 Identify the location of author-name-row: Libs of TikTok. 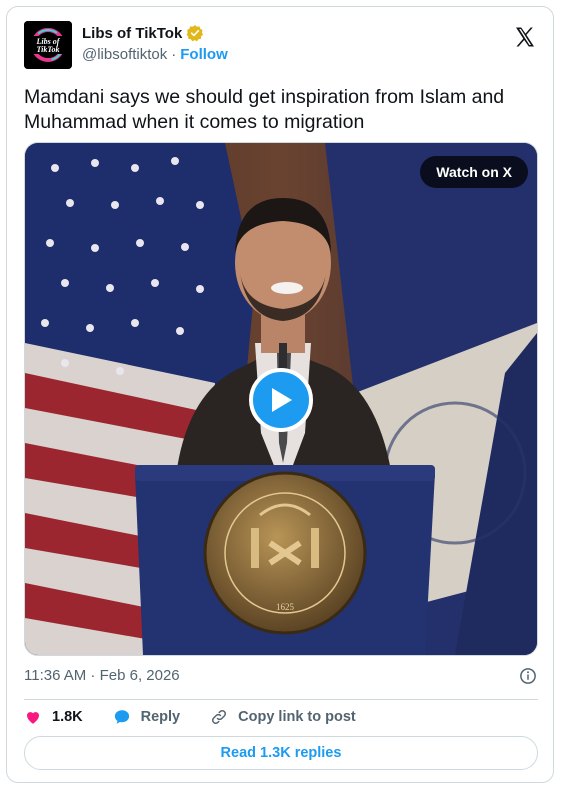
(143, 33).